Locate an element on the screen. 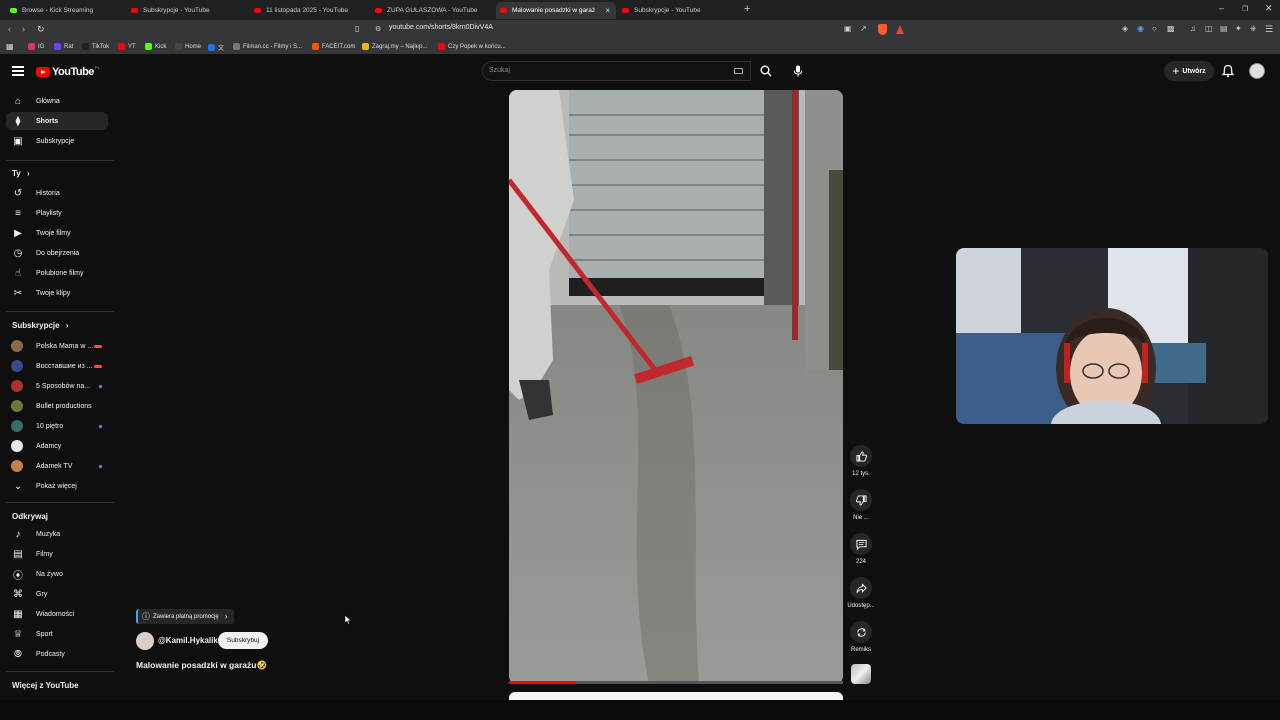  sidebar-item: Adamcy is located at coordinates (57, 446).